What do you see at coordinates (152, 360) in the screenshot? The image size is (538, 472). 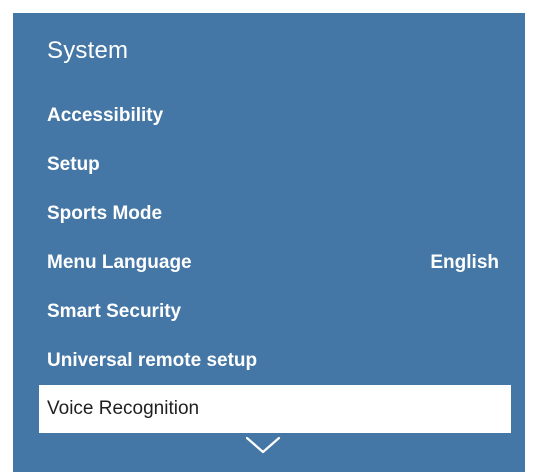 I see `menu-item-label: Universal remote setup` at bounding box center [152, 360].